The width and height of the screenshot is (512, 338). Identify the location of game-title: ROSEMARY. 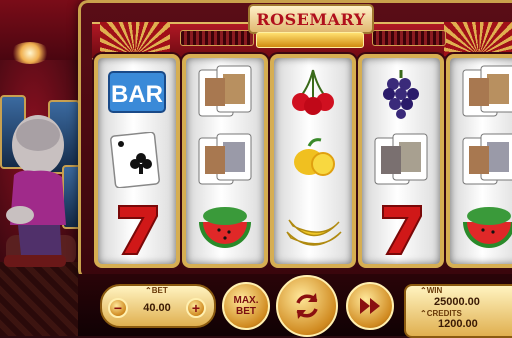
(311, 19).